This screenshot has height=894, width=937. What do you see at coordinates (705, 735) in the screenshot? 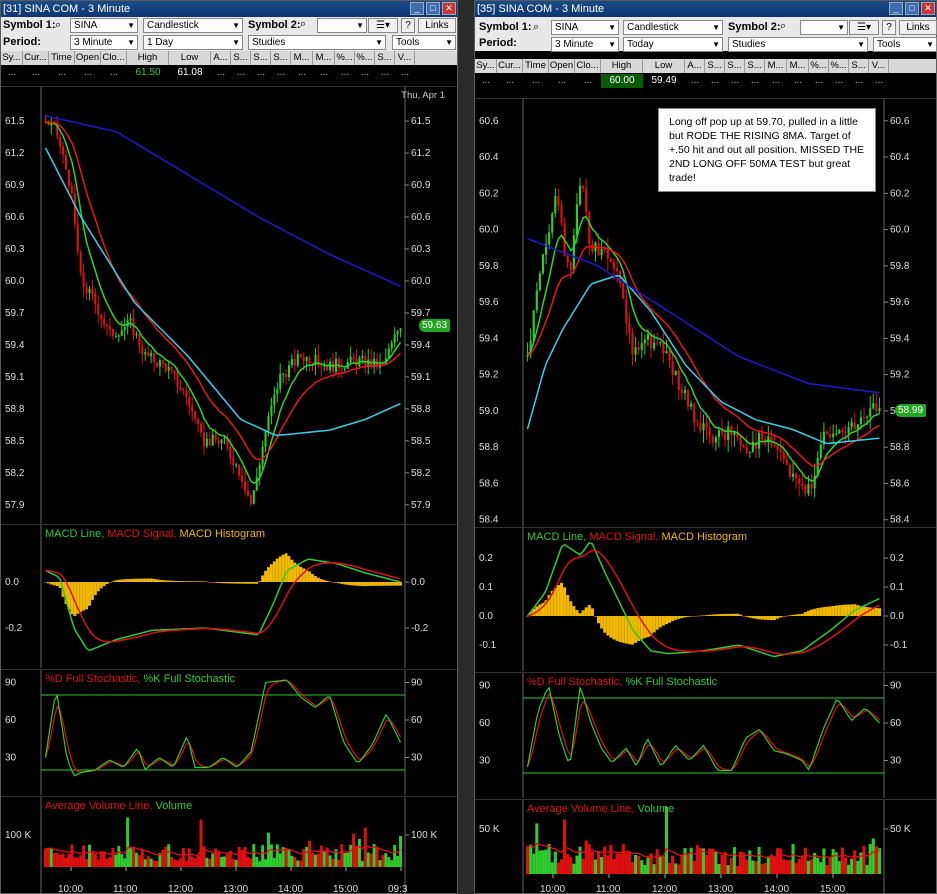
I see `right-stoch-chart: 90 90 60 60 30 30` at bounding box center [705, 735].